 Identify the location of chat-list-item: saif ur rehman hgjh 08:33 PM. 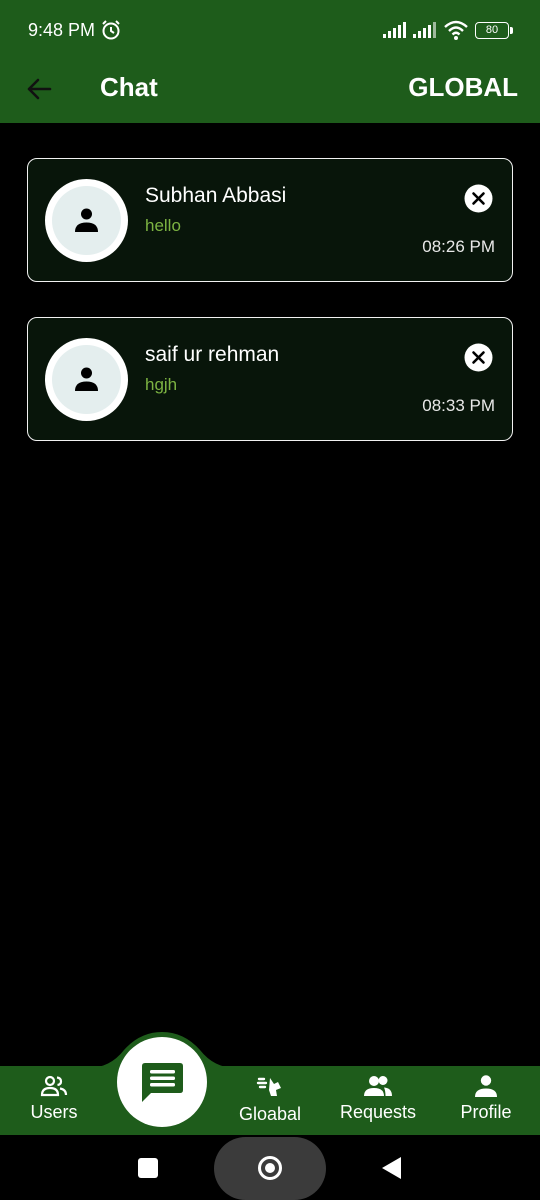
(270, 379).